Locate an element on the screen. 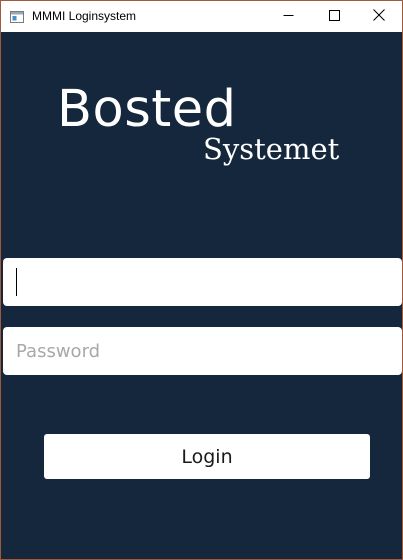 The image size is (403, 560). close-icon is located at coordinates (379, 17).